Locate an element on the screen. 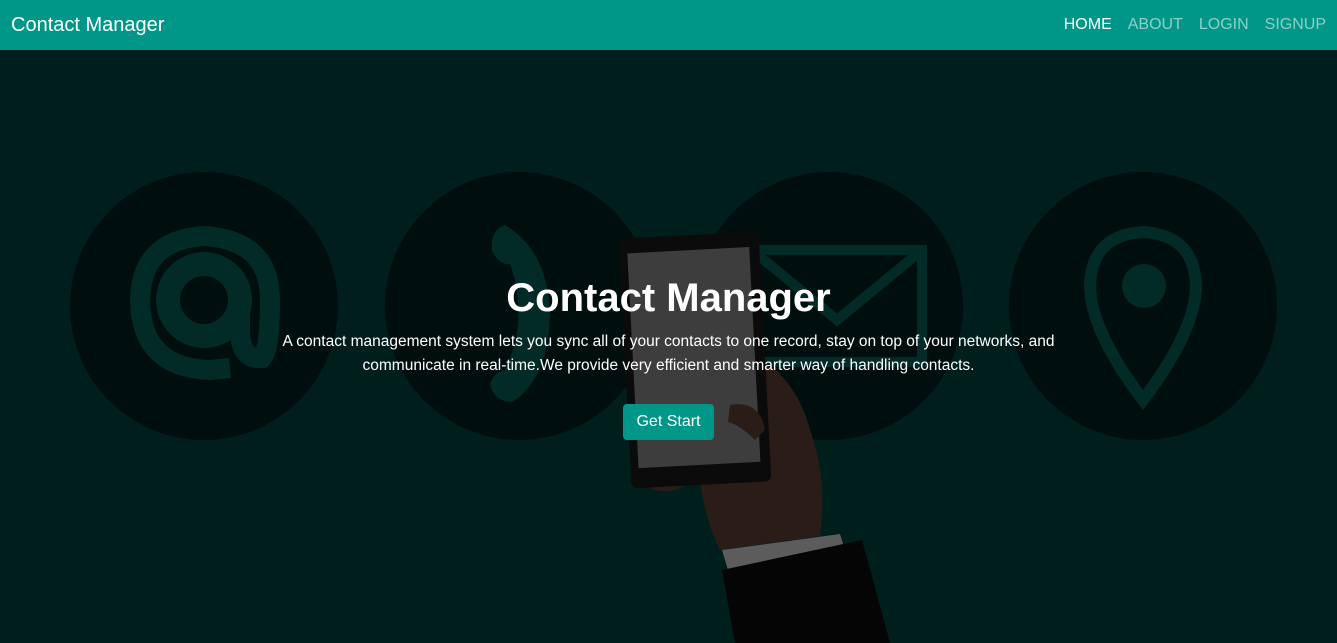  get-start-button: Get Start is located at coordinates (668, 422).